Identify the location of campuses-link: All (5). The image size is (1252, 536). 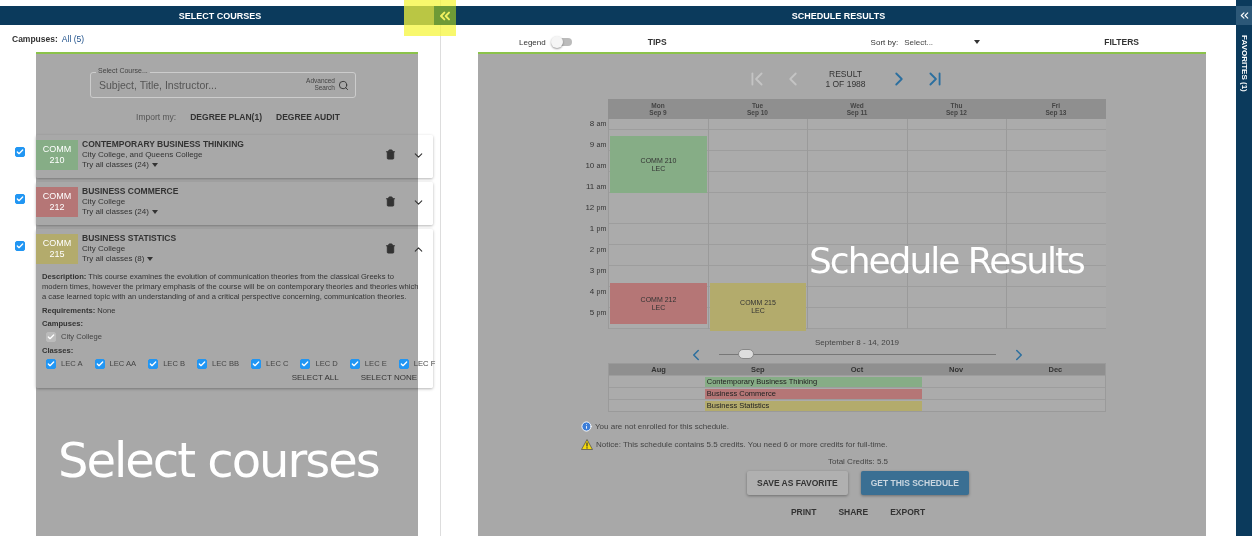
(73, 39).